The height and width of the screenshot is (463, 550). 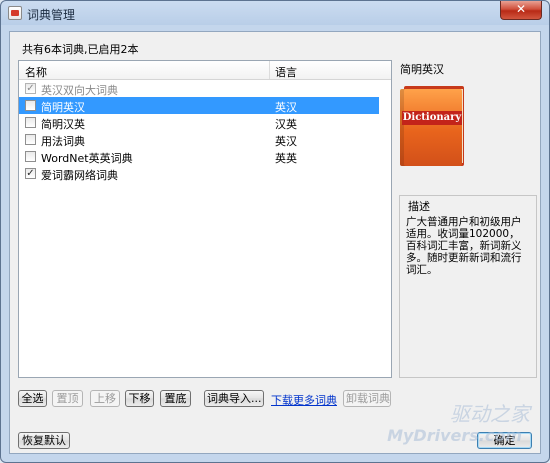 I want to click on download-more-link: 下载更多词典, so click(x=304, y=400).